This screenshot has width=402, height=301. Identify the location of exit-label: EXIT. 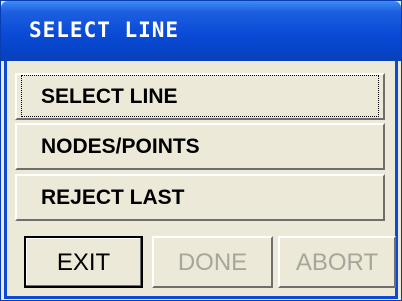
(83, 262).